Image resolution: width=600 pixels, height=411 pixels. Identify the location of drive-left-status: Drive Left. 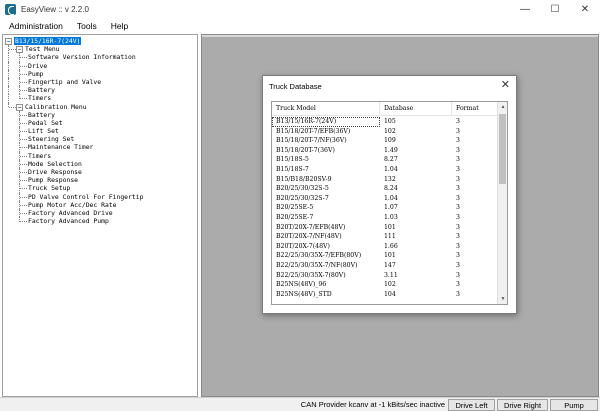
(471, 405).